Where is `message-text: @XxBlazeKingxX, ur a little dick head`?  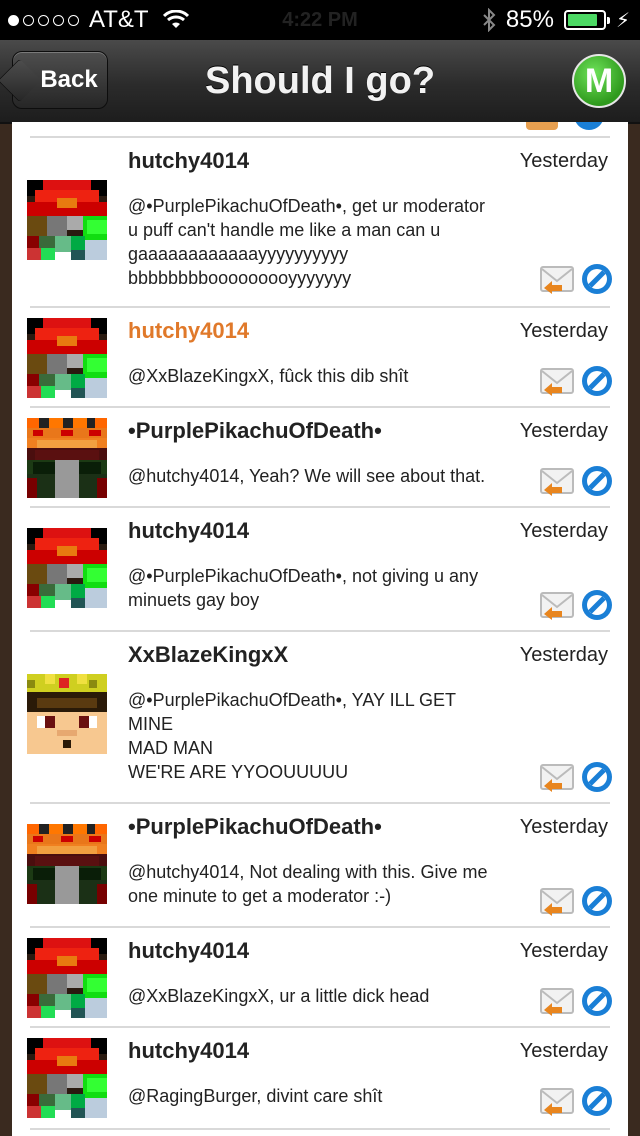 message-text: @XxBlazeKingxX, ur a little dick head is located at coordinates (279, 996).